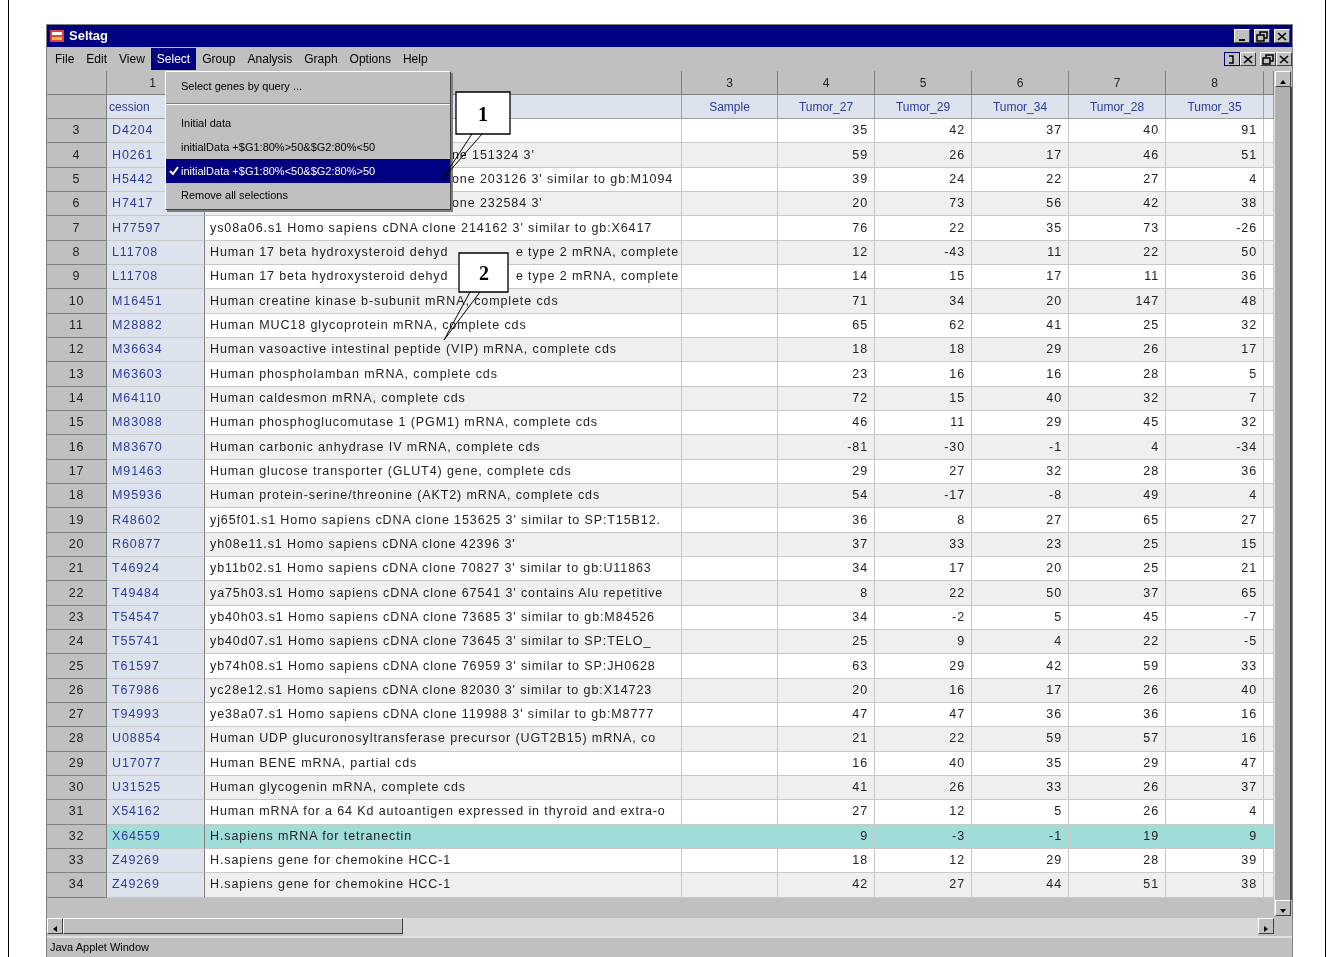 The height and width of the screenshot is (957, 1333). Describe the element at coordinates (923, 107) in the screenshot. I see `column-header: Tumor_29` at that location.